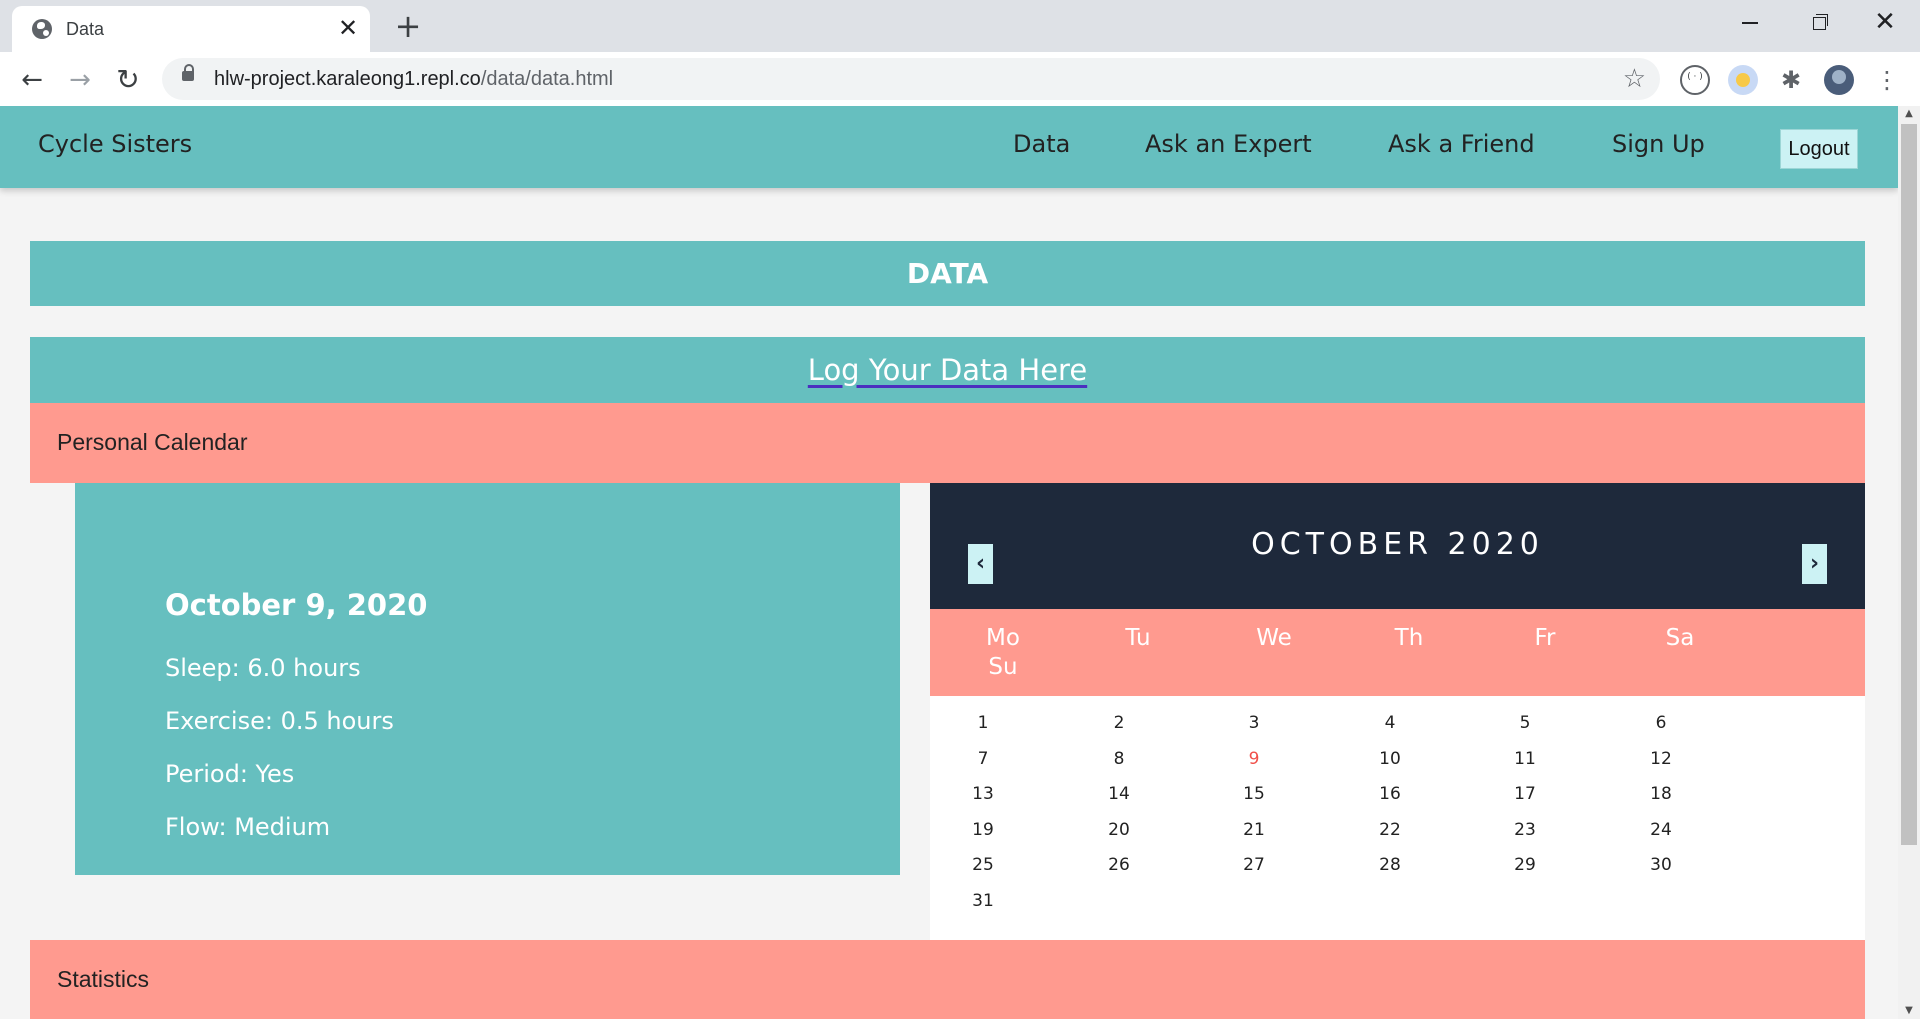  Describe the element at coordinates (983, 830) in the screenshot. I see `calendar-day: 19` at that location.